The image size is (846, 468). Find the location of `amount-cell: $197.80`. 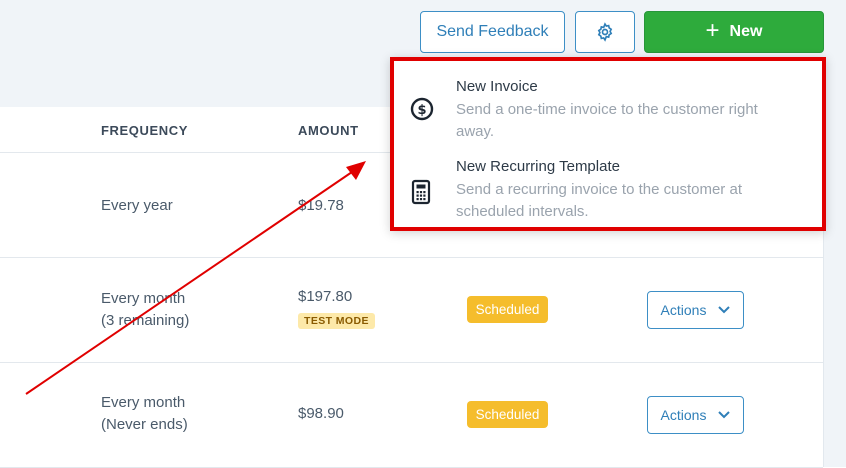

amount-cell: $197.80 is located at coordinates (325, 296).